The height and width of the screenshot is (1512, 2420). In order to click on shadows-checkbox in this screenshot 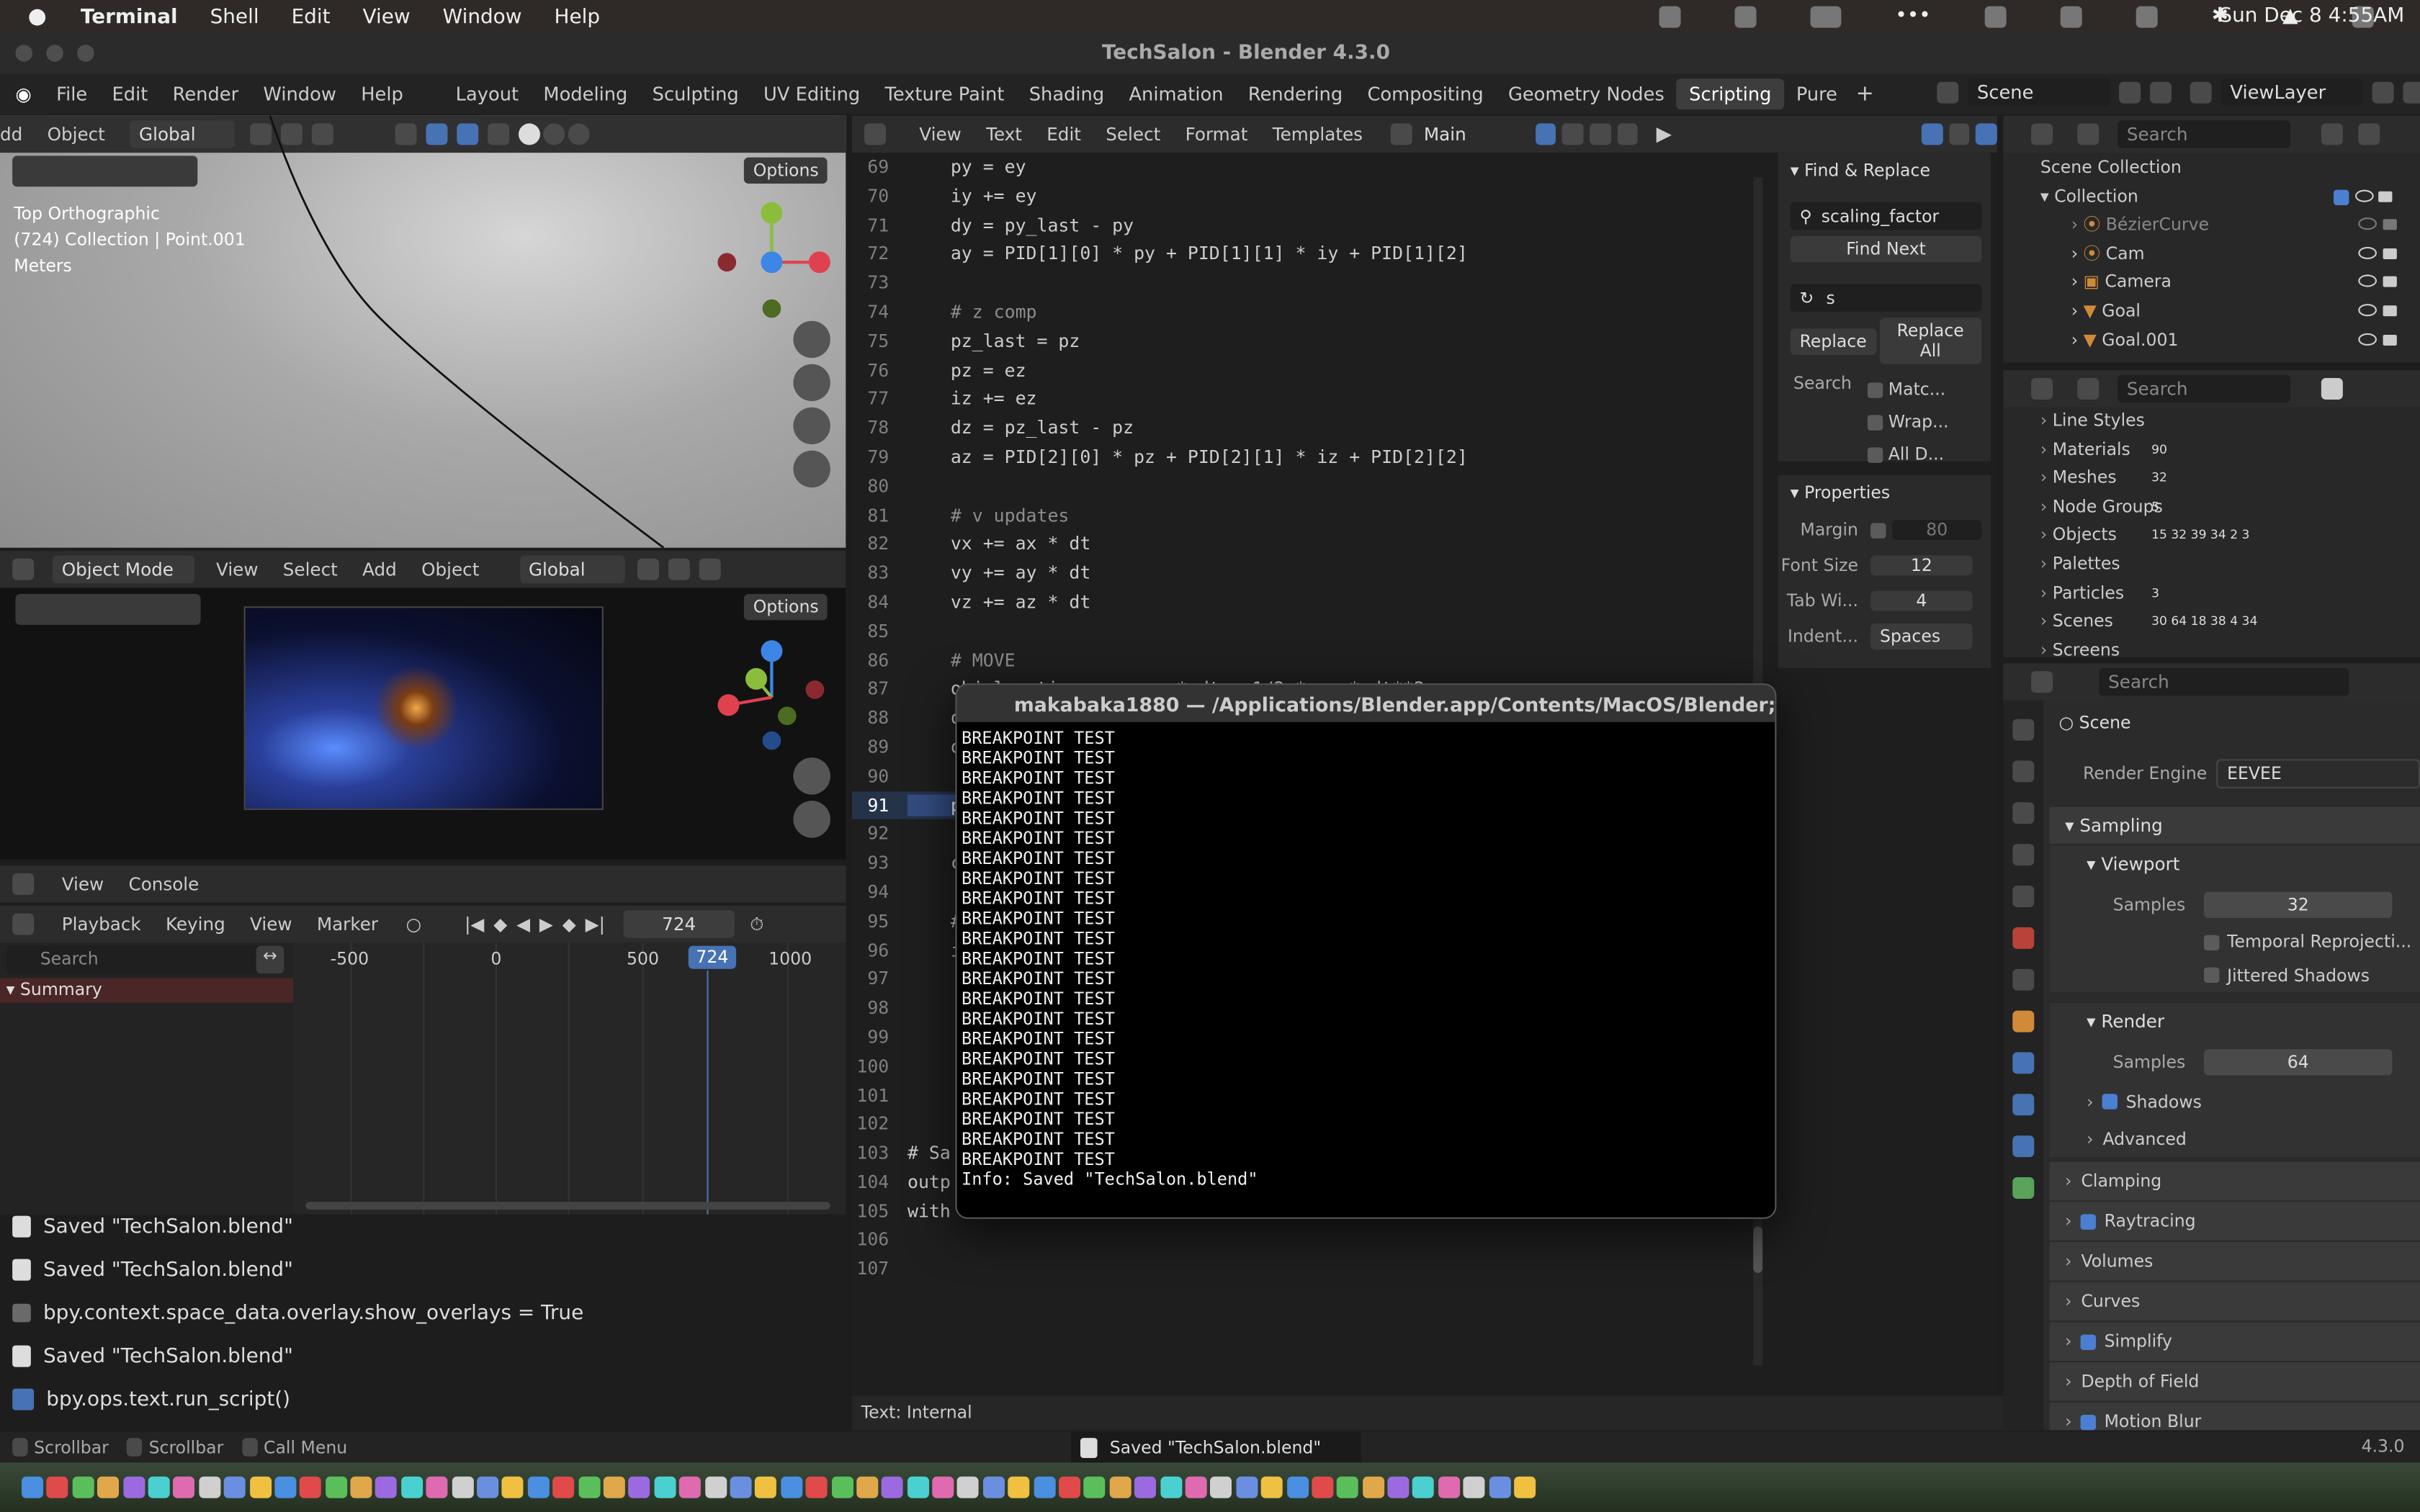, I will do `click(2110, 1102)`.